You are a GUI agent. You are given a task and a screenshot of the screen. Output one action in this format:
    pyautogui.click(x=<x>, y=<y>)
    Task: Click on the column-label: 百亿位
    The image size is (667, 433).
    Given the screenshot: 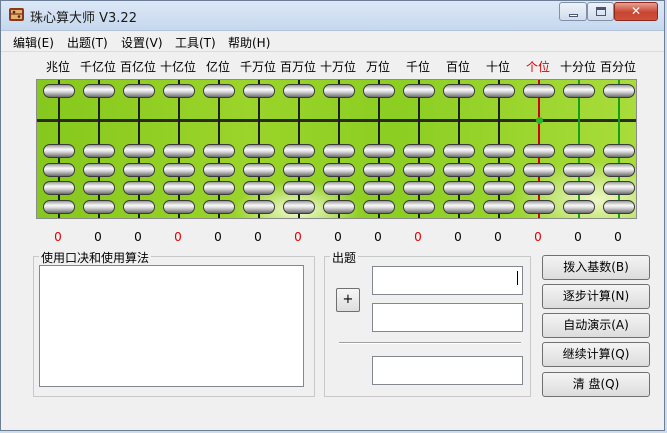 What is the action you would take?
    pyautogui.click(x=137, y=67)
    